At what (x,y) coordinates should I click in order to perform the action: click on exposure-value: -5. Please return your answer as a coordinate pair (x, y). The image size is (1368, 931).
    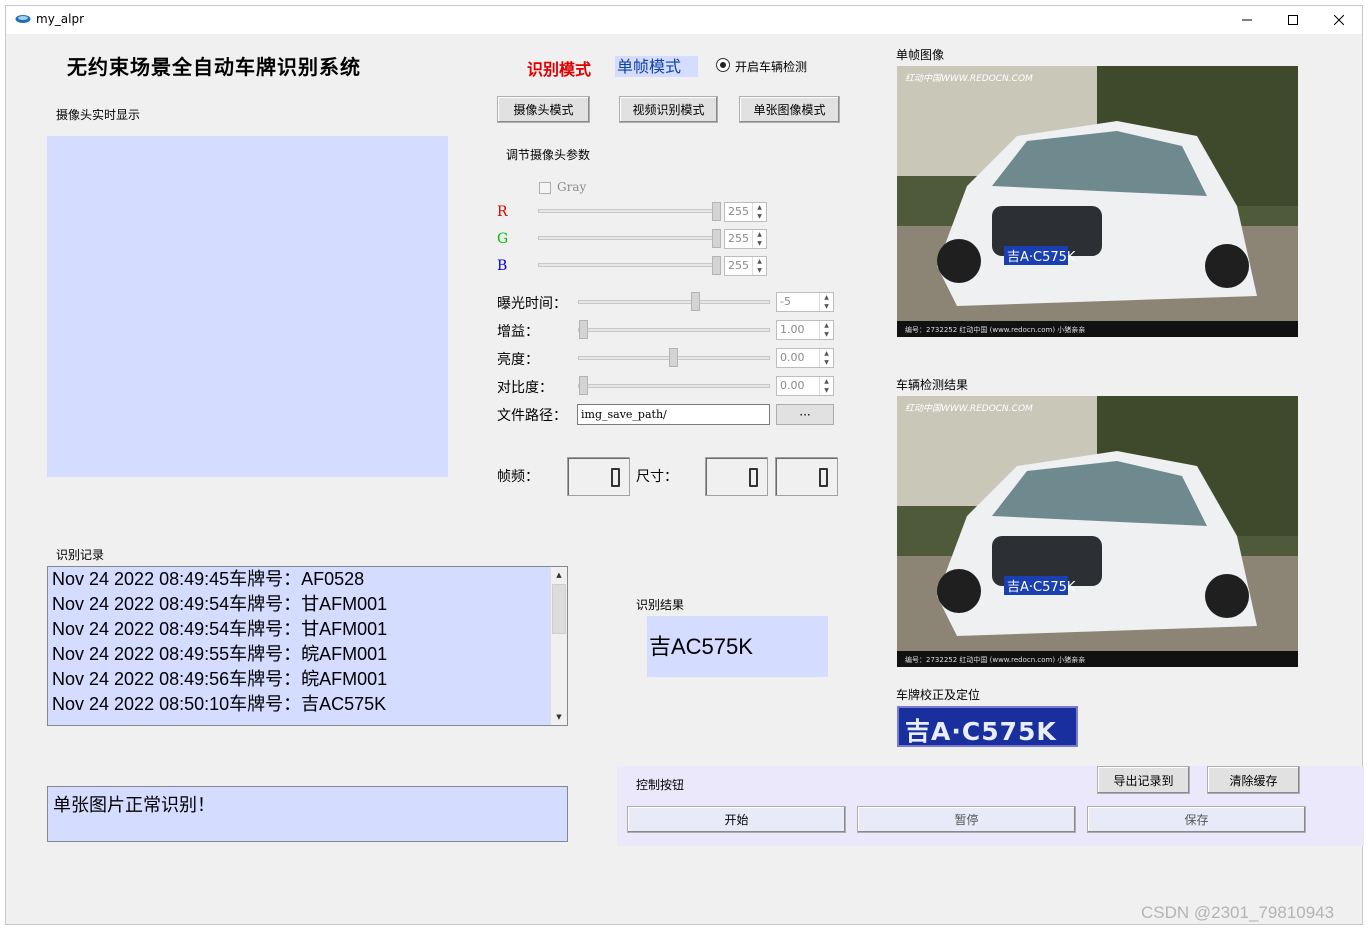
    Looking at the image, I should click on (785, 301).